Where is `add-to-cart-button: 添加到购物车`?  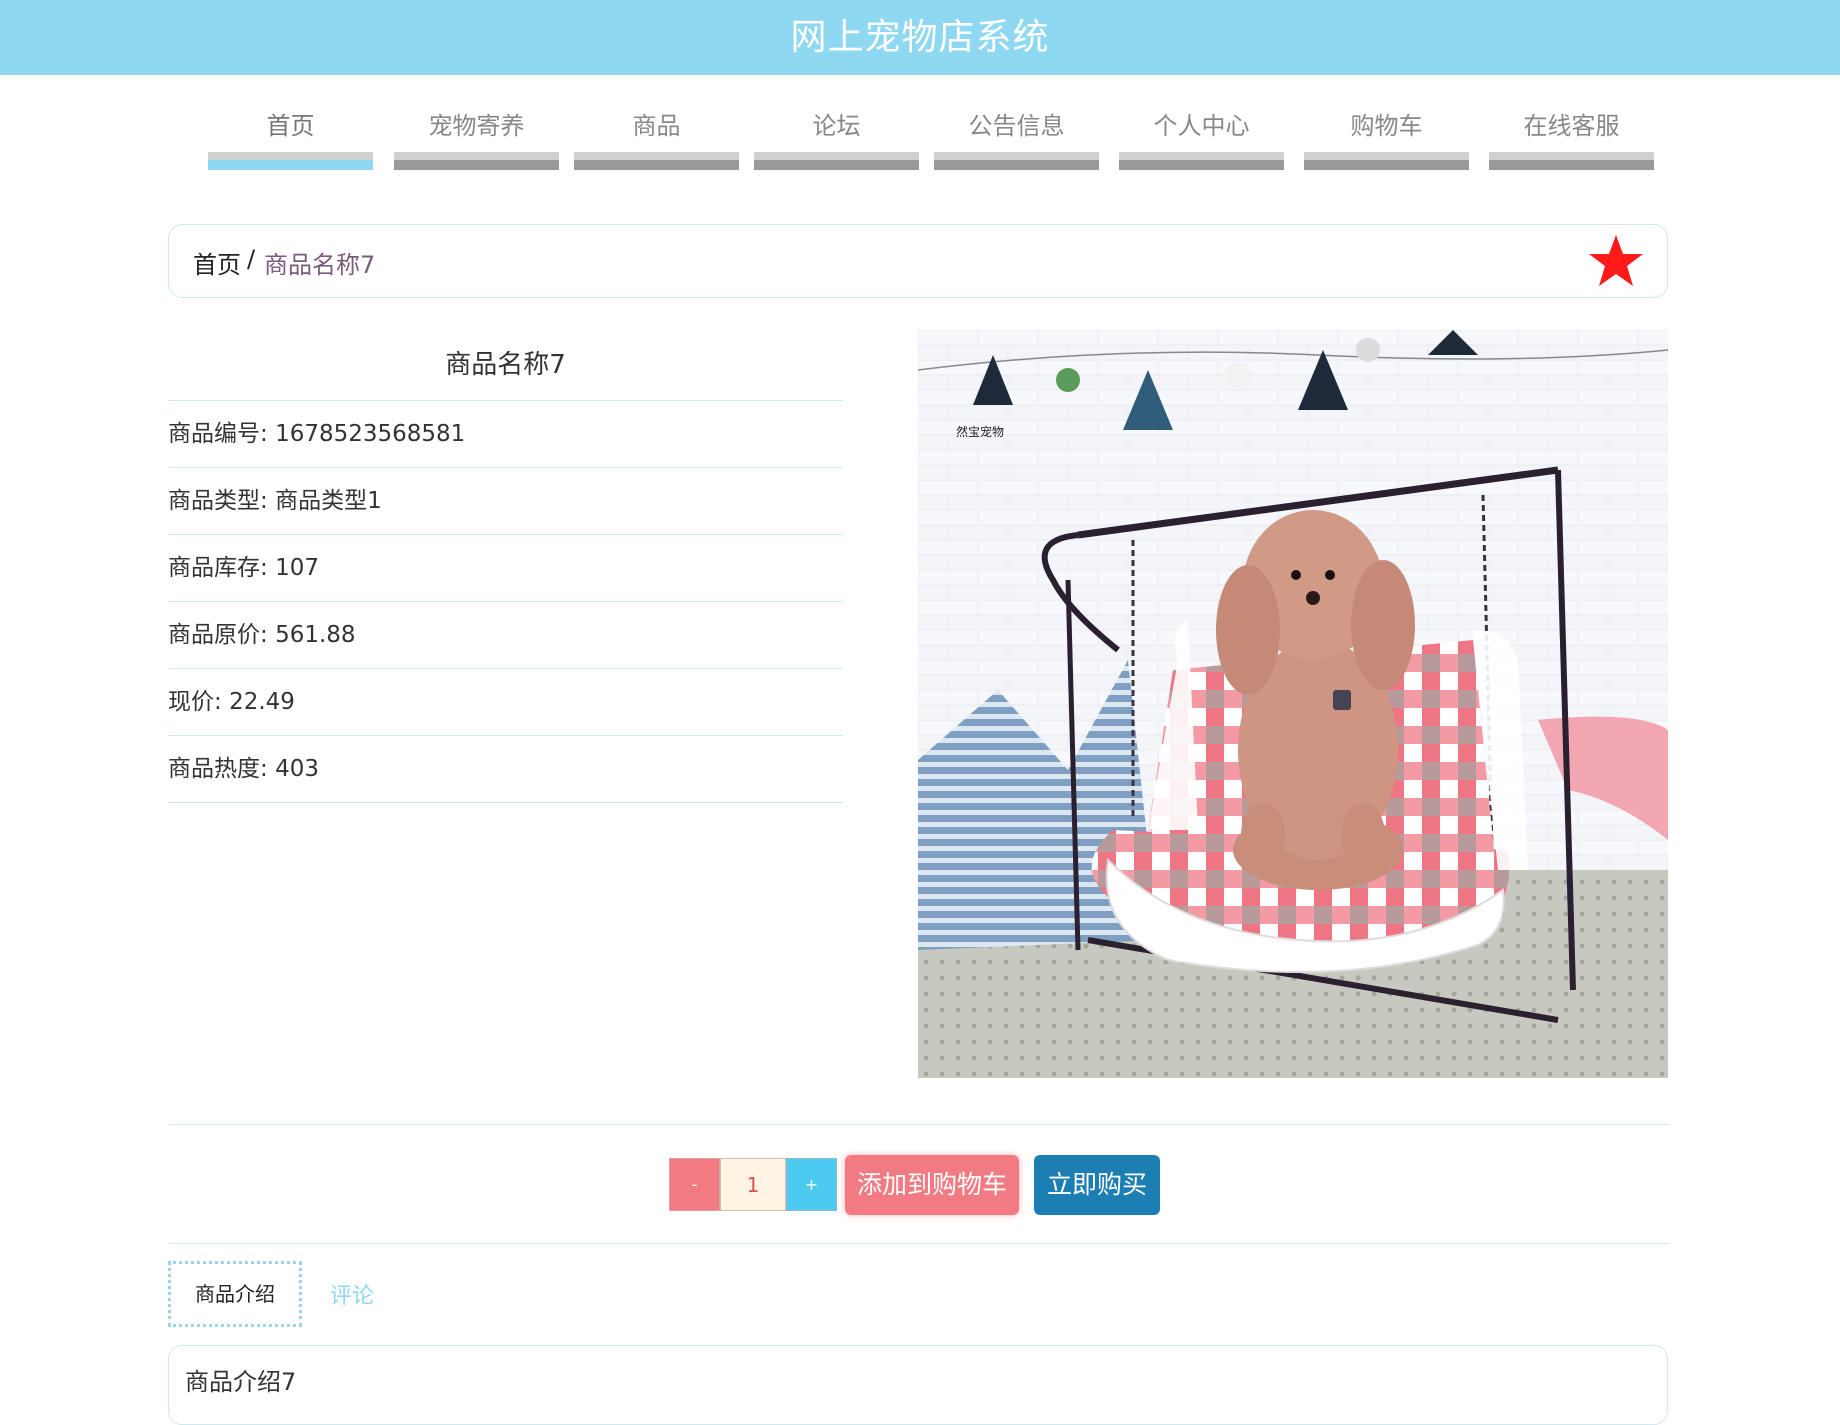 add-to-cart-button: 添加到购物车 is located at coordinates (932, 1185).